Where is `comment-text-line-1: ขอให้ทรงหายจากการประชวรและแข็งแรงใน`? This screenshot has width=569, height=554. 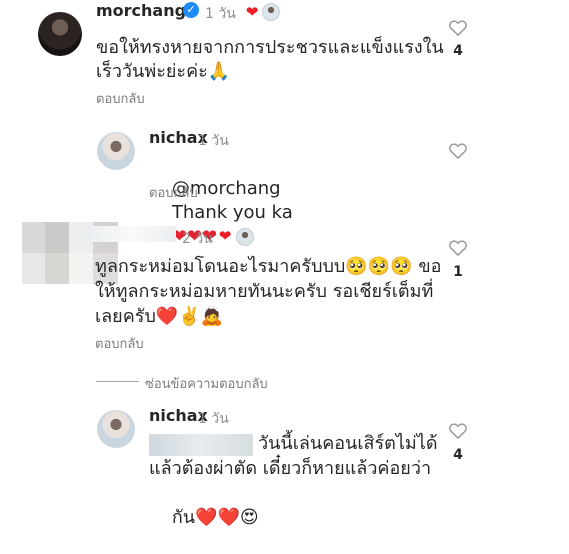
comment-text-line-1: ขอให้ทรงหายจากการประชวรและแข็งแรงใน is located at coordinates (270, 47).